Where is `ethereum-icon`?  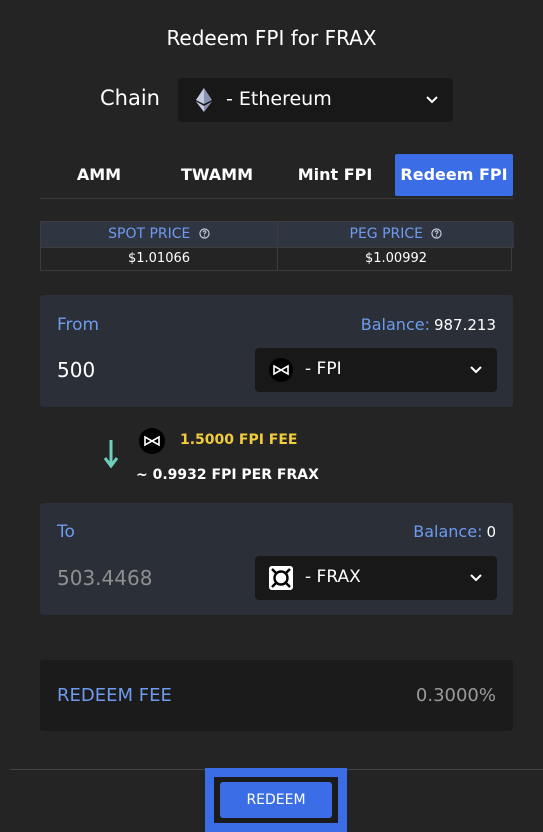
ethereum-icon is located at coordinates (204, 100).